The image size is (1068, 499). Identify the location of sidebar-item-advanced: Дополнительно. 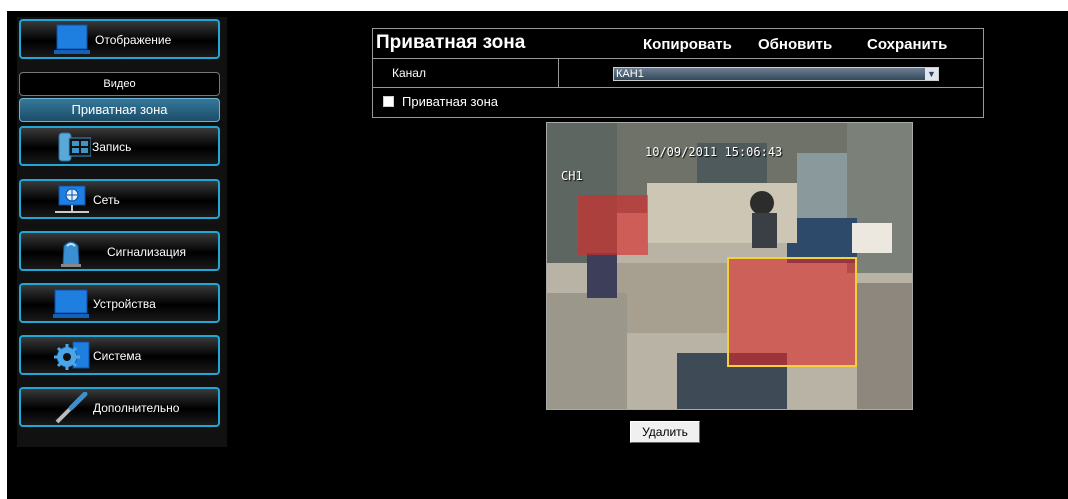
(119, 407).